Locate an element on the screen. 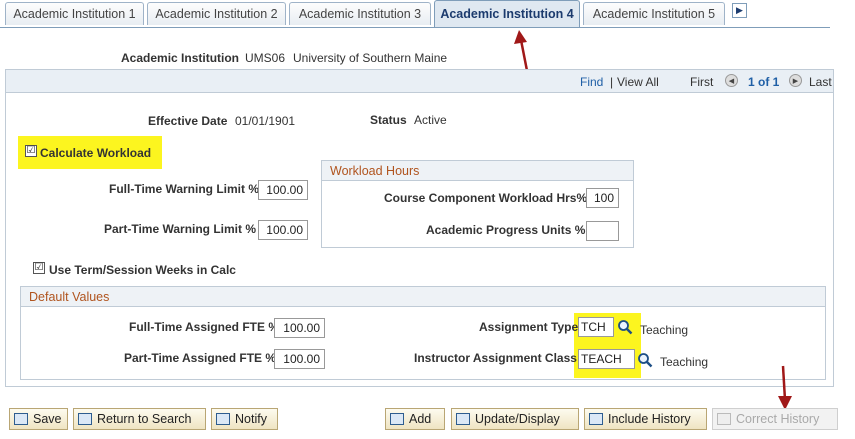 The height and width of the screenshot is (439, 855). add-button: Add is located at coordinates (415, 419).